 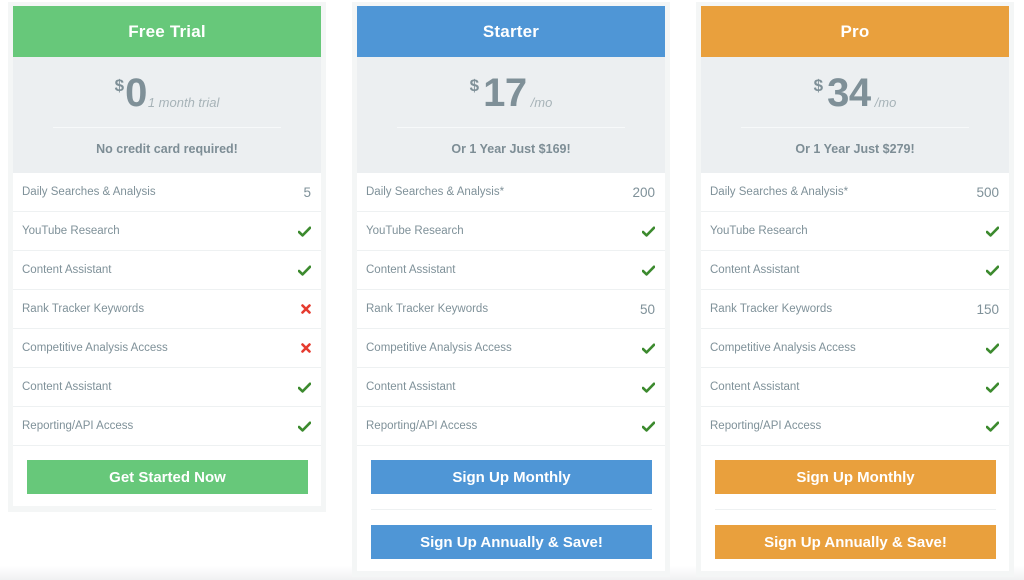 I want to click on price: $ 17 /mo, so click(x=511, y=93).